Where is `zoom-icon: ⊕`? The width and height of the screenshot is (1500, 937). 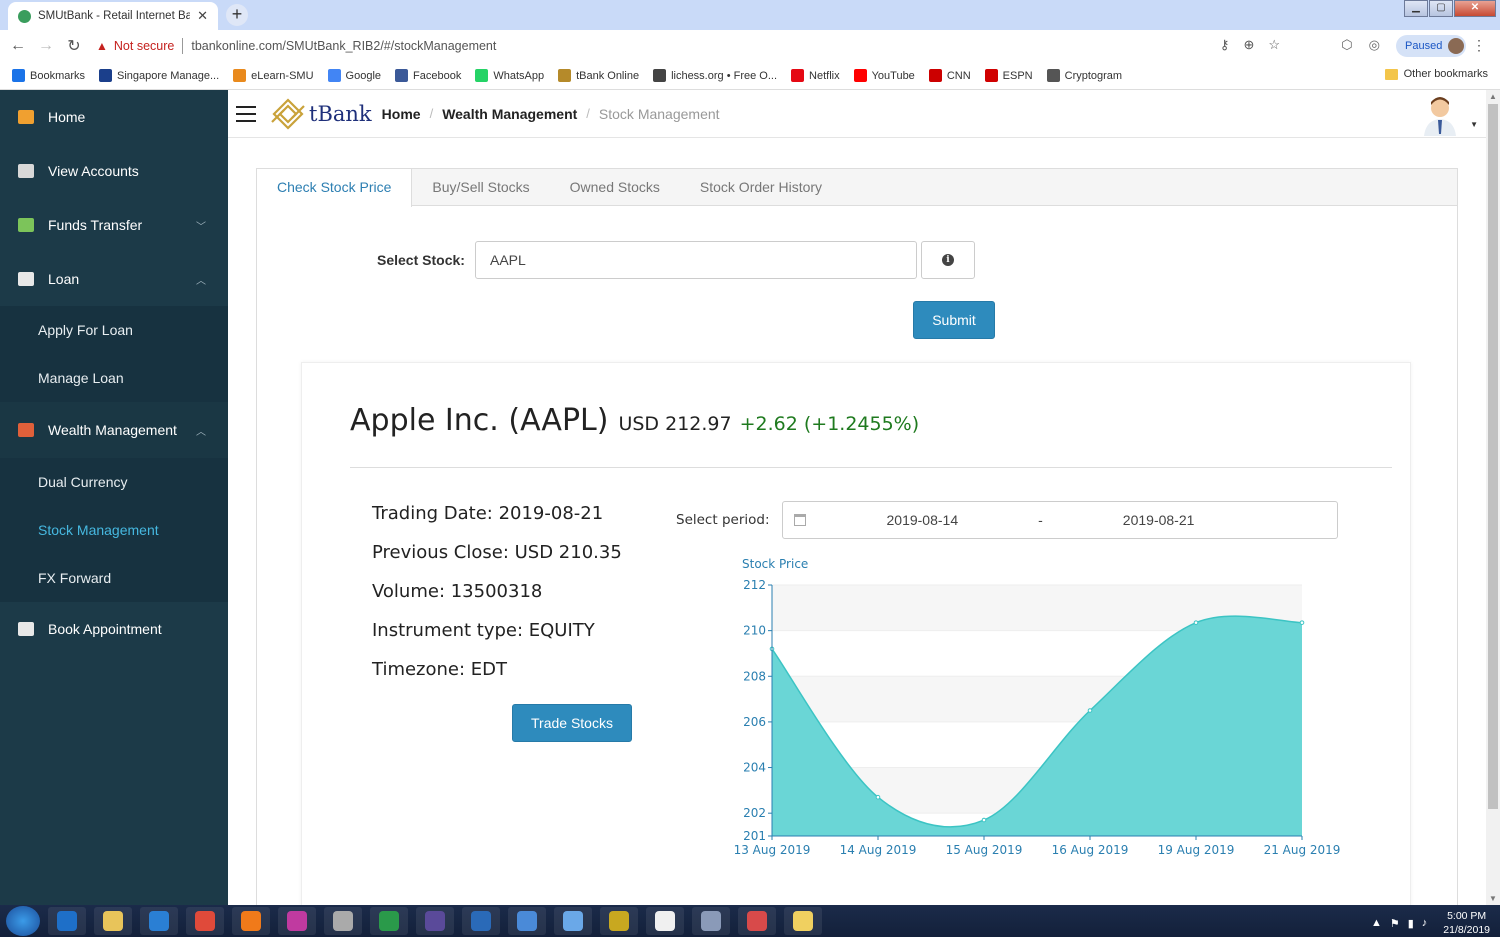 zoom-icon: ⊕ is located at coordinates (1248, 45).